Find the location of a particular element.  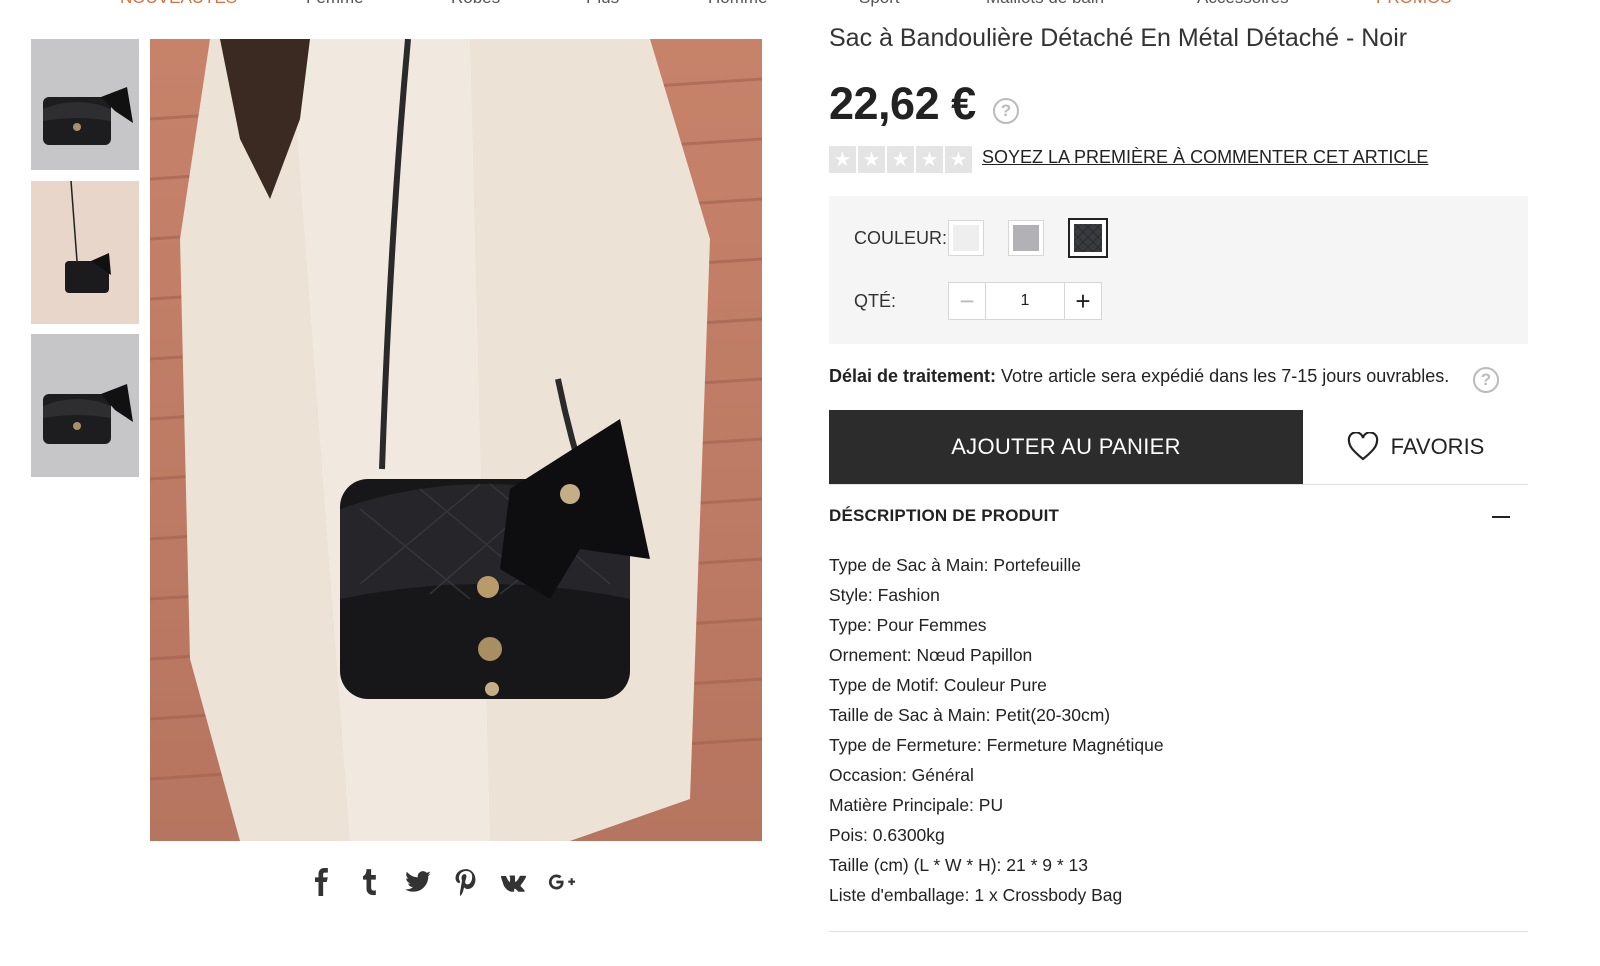

spec-item: Matière Principale: PU is located at coordinates (916, 805).